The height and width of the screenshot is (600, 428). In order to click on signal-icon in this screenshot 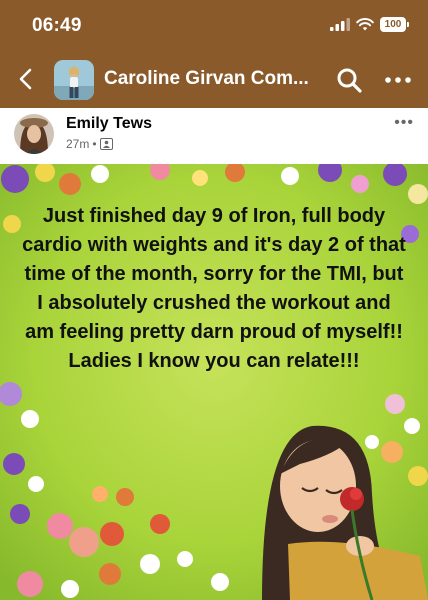, I will do `click(340, 24)`.